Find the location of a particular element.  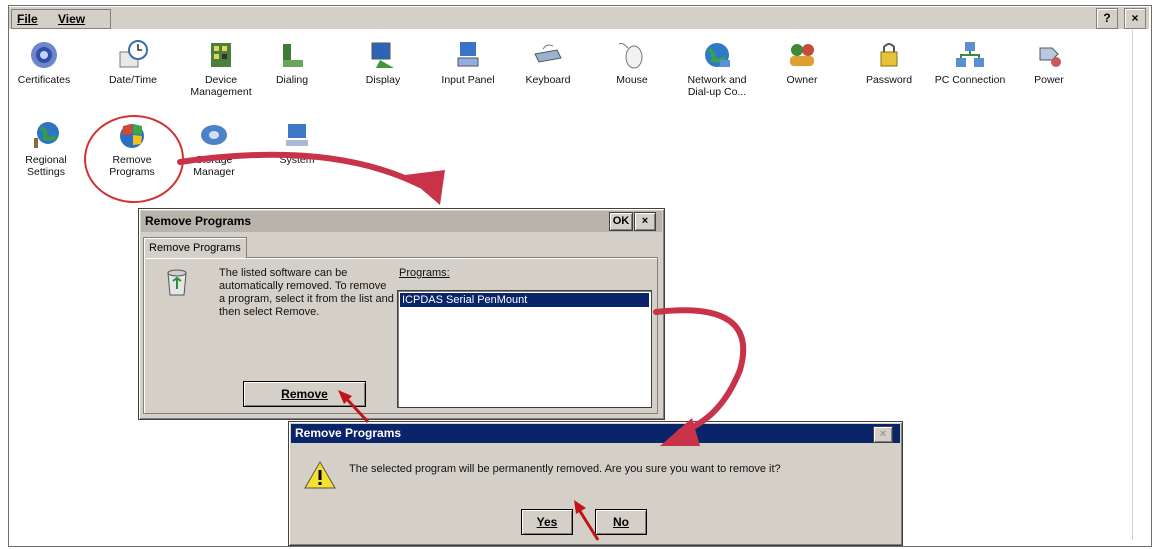

menu-group: File View is located at coordinates (61, 19).